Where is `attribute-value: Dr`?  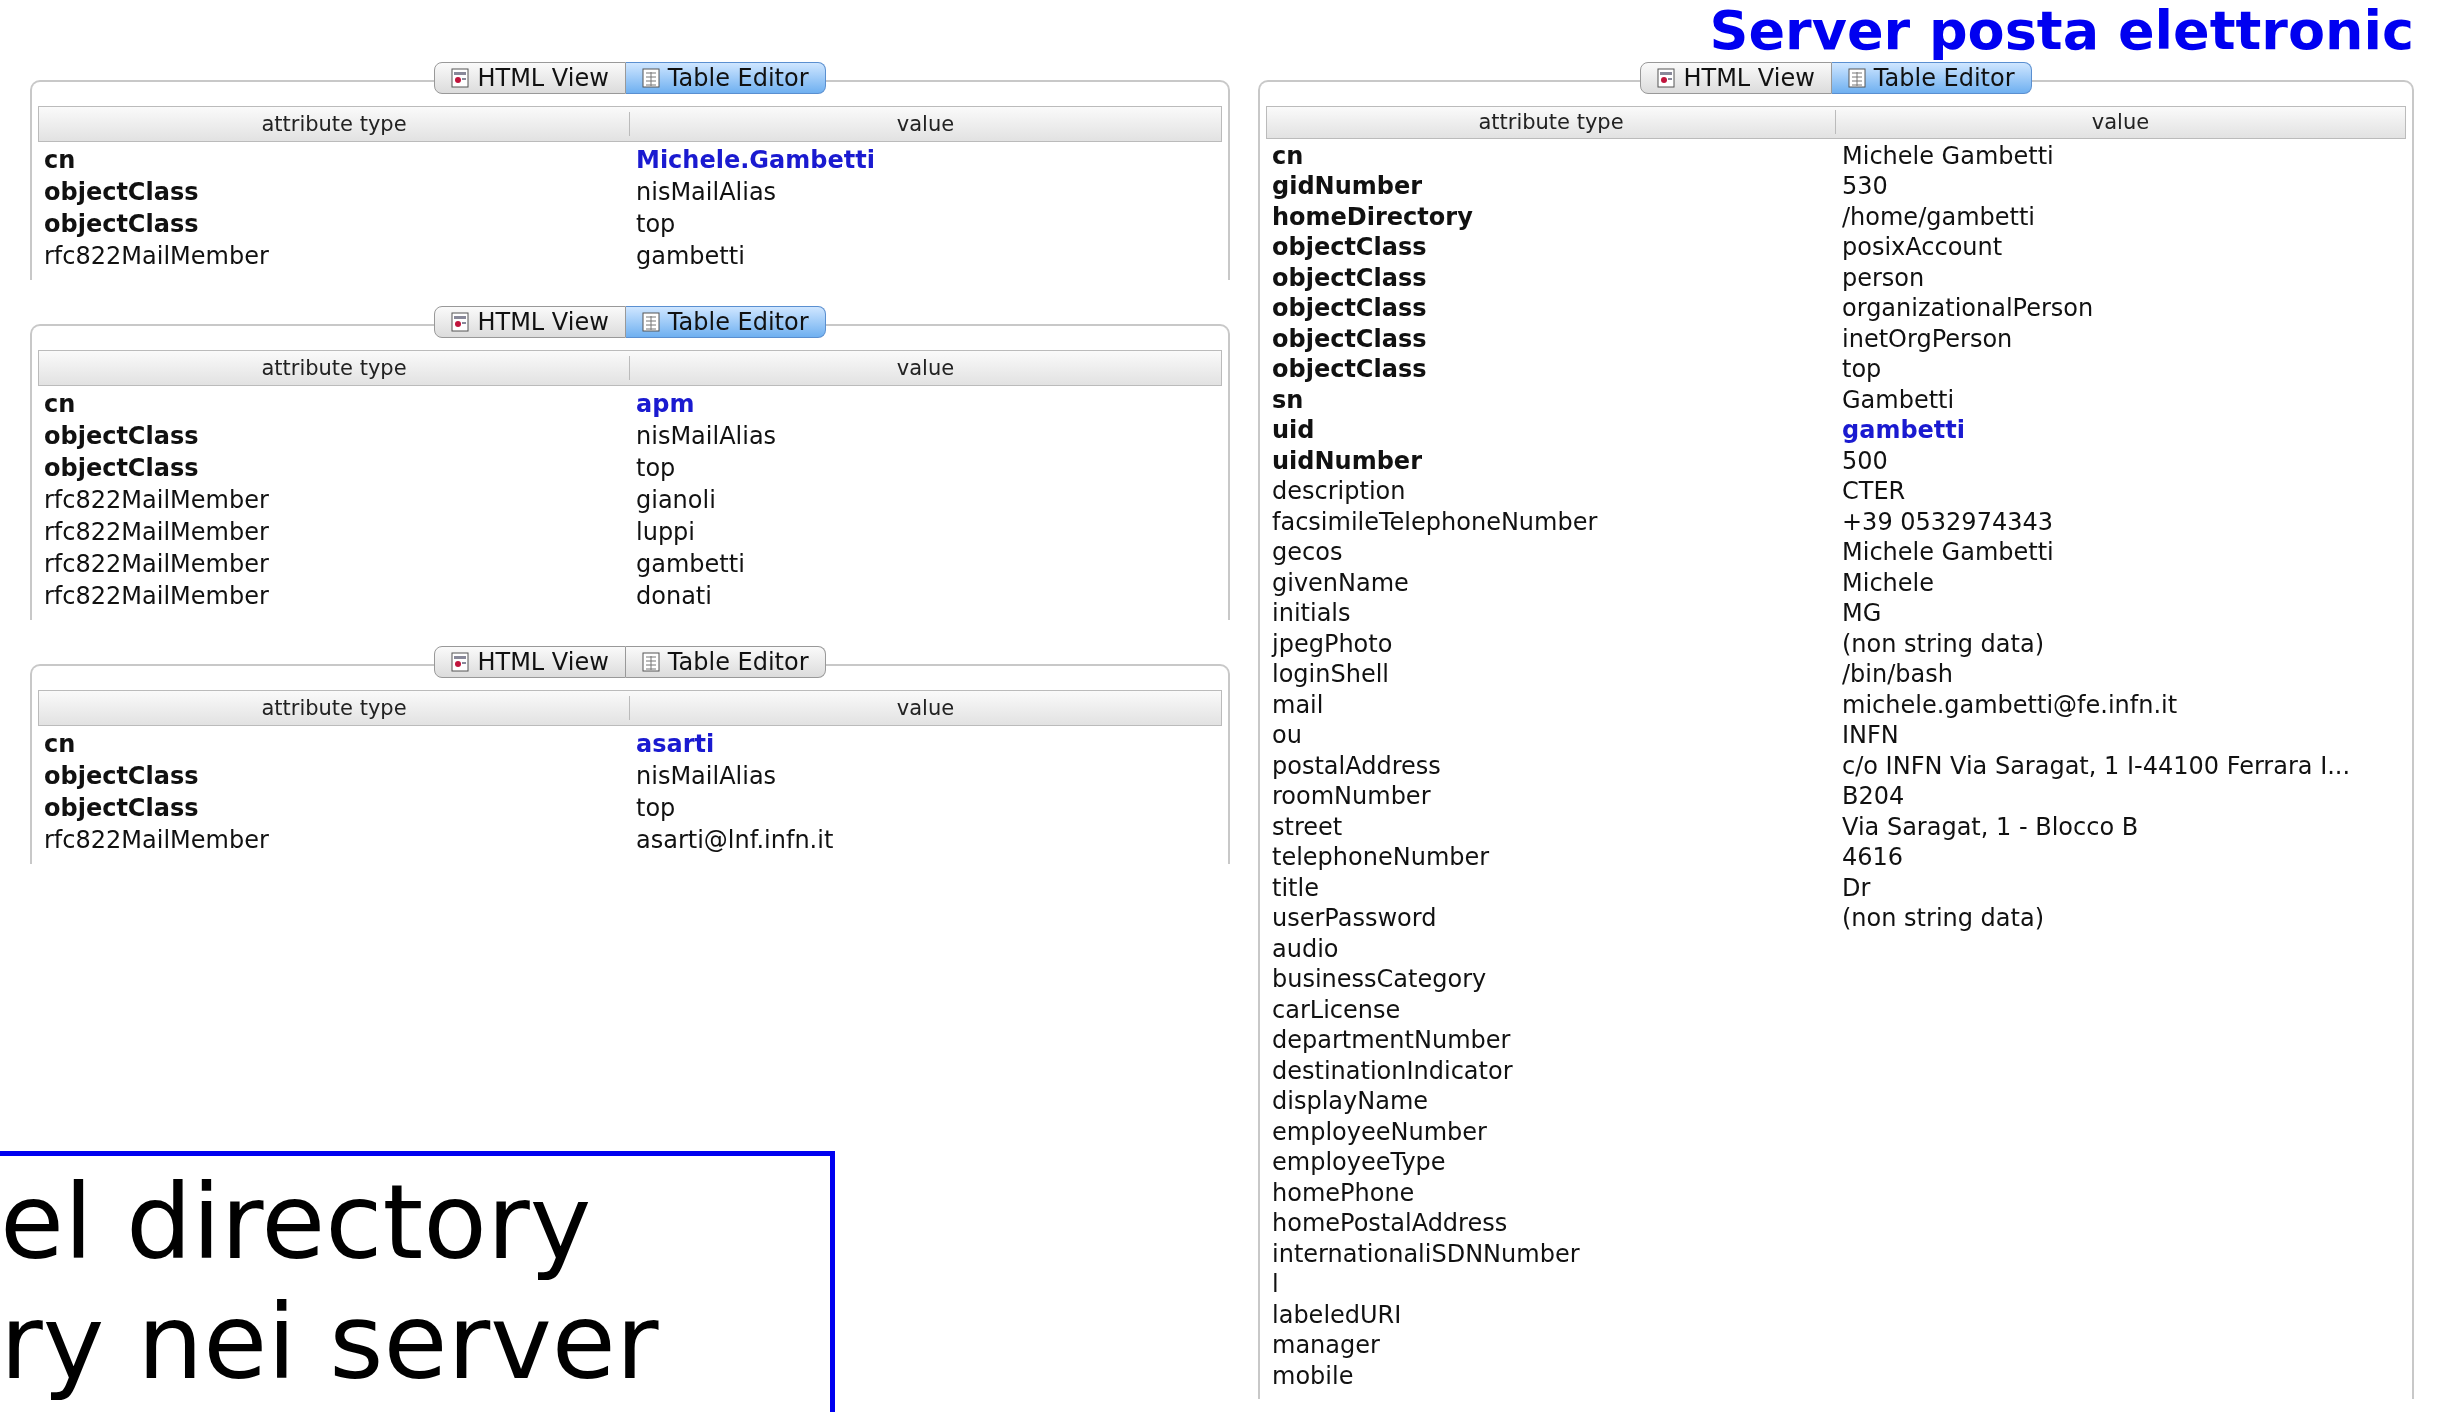 attribute-value: Dr is located at coordinates (1856, 887).